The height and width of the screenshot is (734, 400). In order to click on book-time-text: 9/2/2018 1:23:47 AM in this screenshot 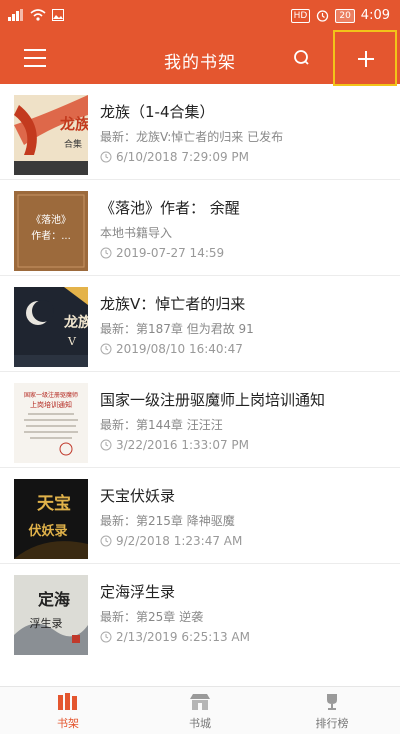, I will do `click(179, 541)`.